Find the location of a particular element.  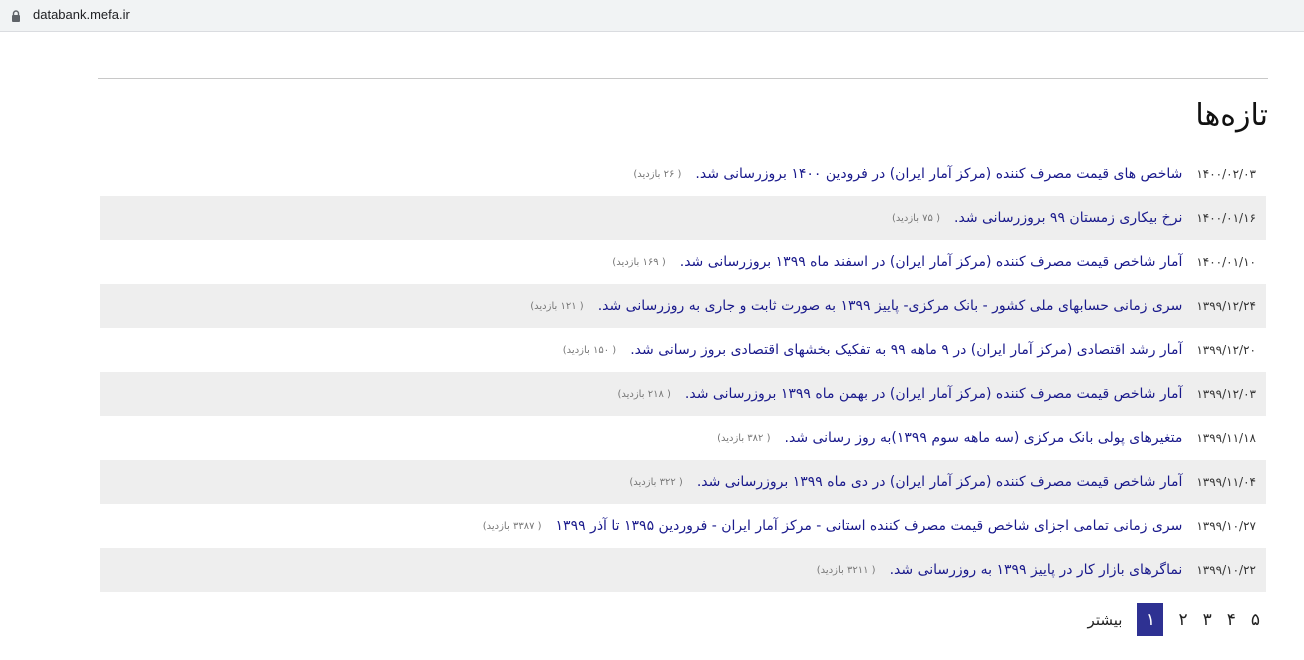

page-link-4: ۴ is located at coordinates (1231, 620).